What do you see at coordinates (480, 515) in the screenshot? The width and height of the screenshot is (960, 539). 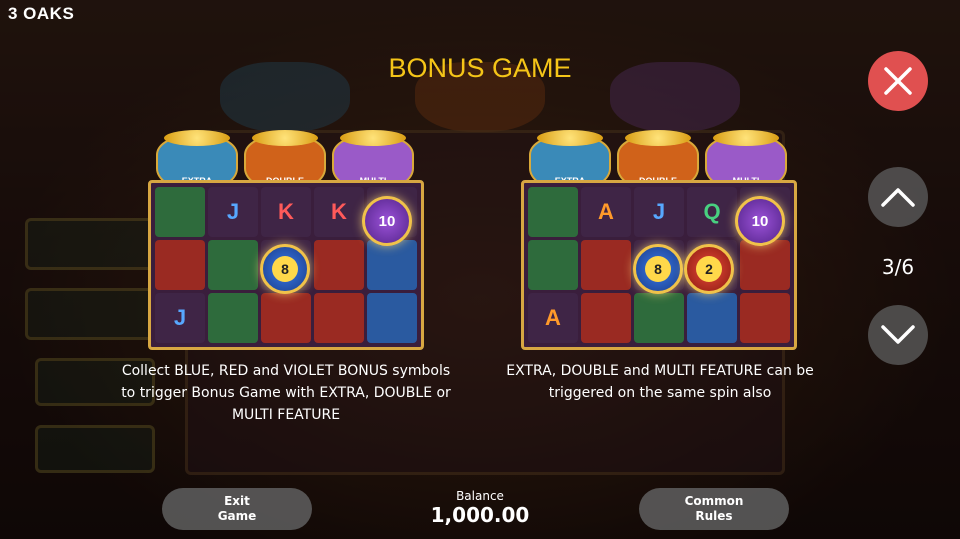 I see `balance-value: 1,000.00` at bounding box center [480, 515].